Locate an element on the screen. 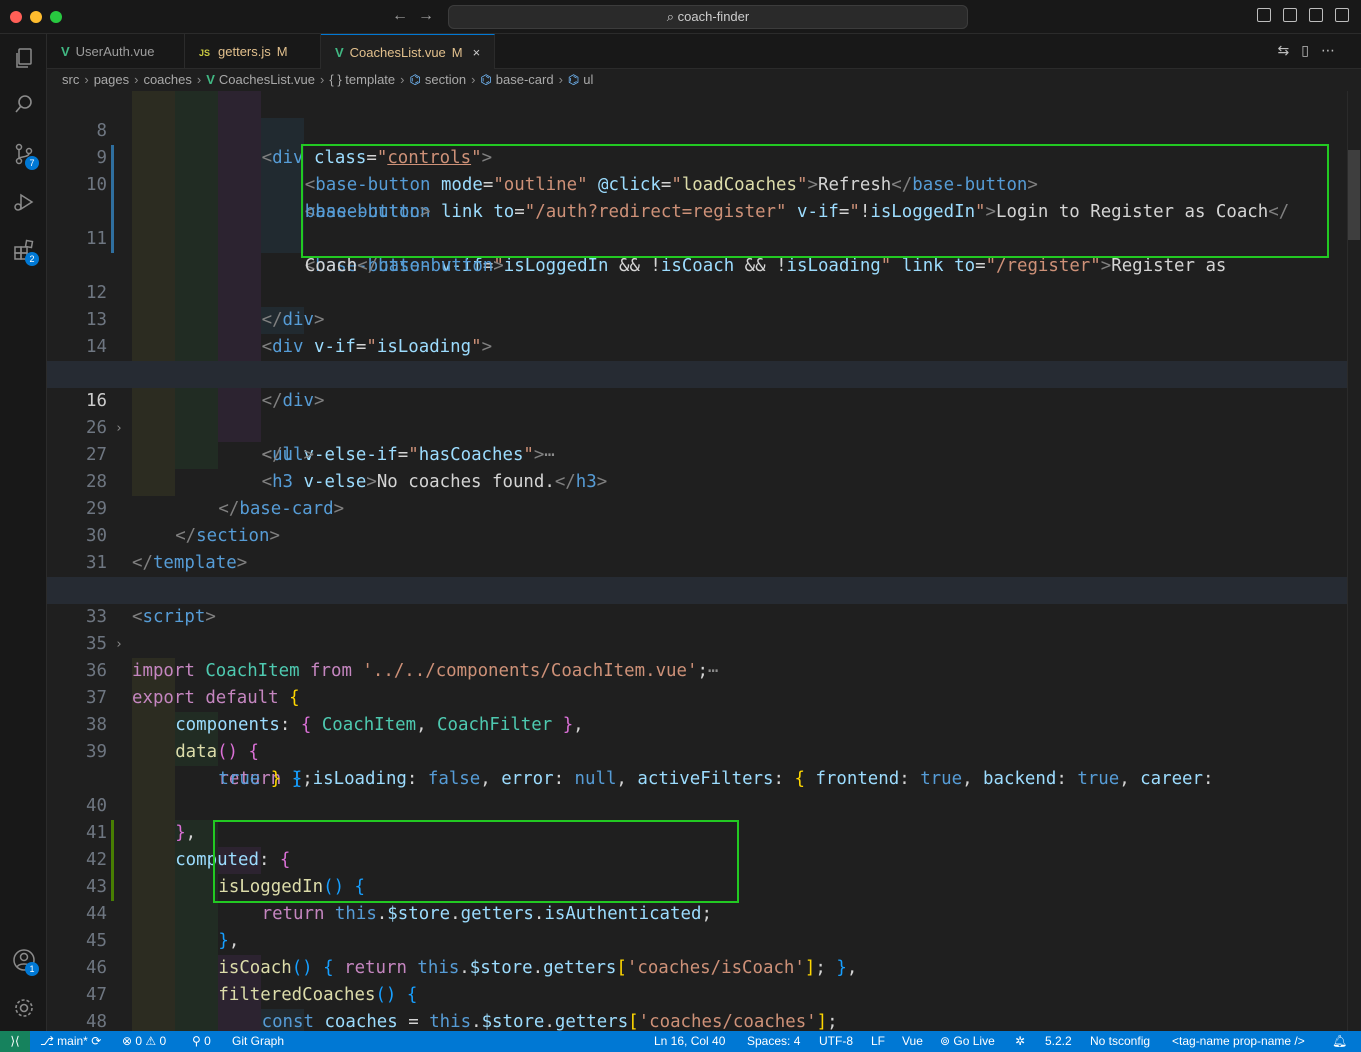 The image size is (1361, 1052). code-line: 27 <h3 v-else>No coaches found.</h3> is located at coordinates (347, 468).